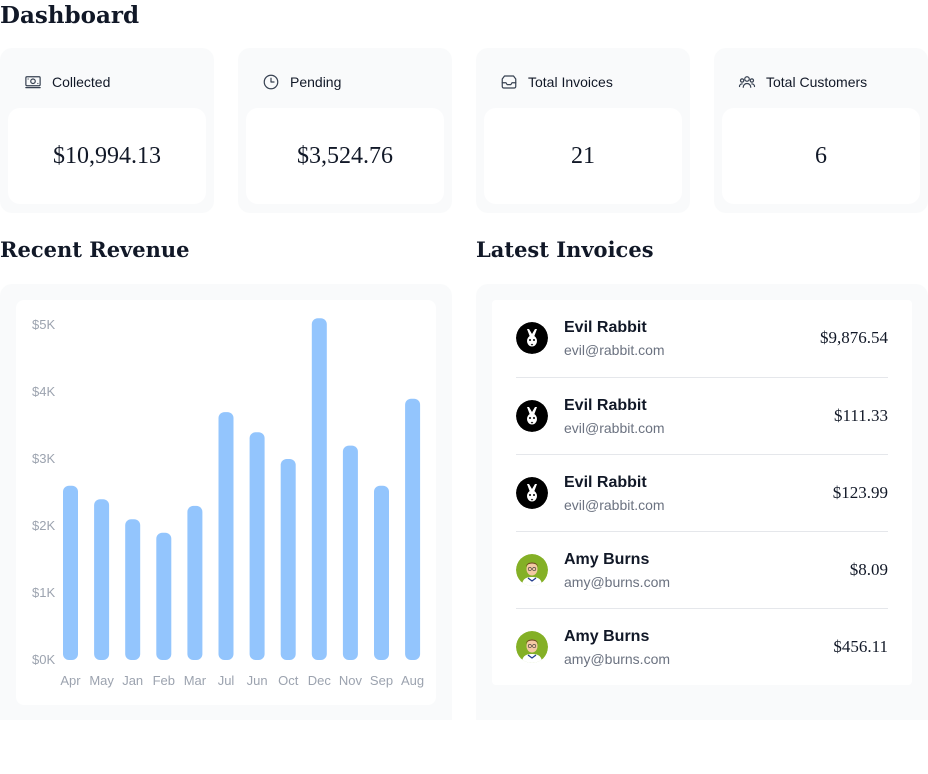  What do you see at coordinates (351, 680) in the screenshot?
I see `x-tick-label: Nov` at bounding box center [351, 680].